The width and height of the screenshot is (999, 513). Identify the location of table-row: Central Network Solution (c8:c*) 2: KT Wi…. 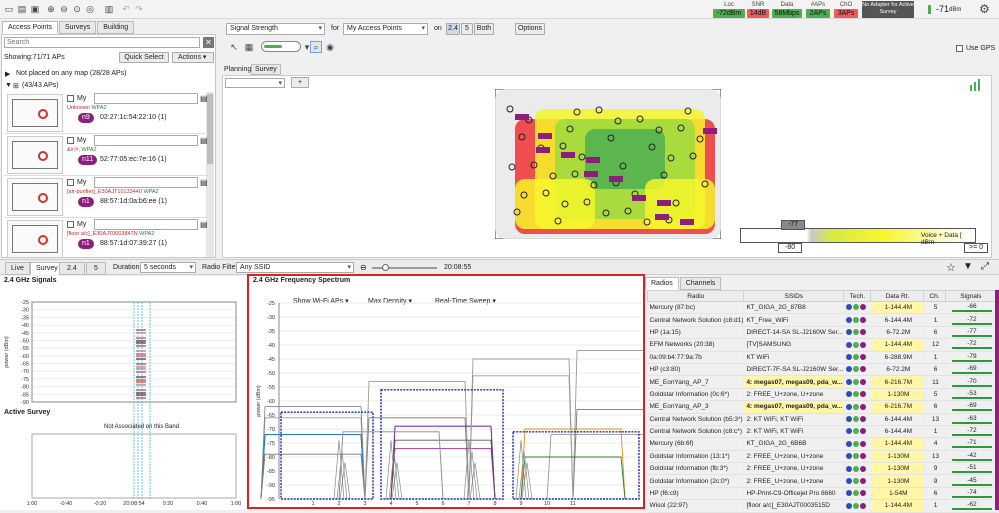
(822, 432).